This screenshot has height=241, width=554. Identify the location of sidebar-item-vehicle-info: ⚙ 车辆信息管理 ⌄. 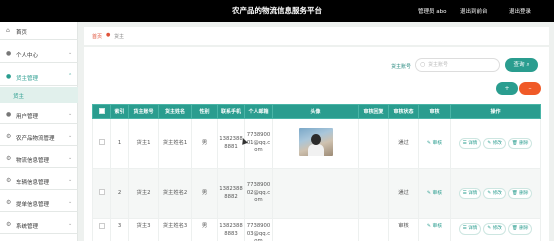
(39, 181).